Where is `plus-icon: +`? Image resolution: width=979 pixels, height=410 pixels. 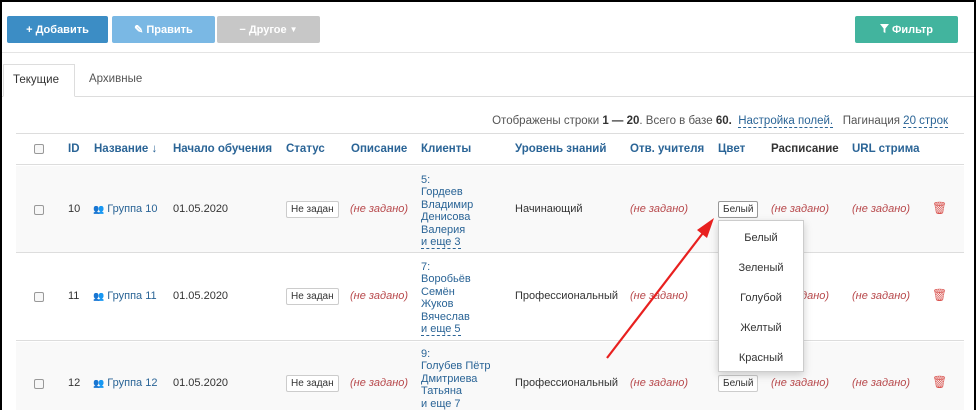 plus-icon: + is located at coordinates (29, 29).